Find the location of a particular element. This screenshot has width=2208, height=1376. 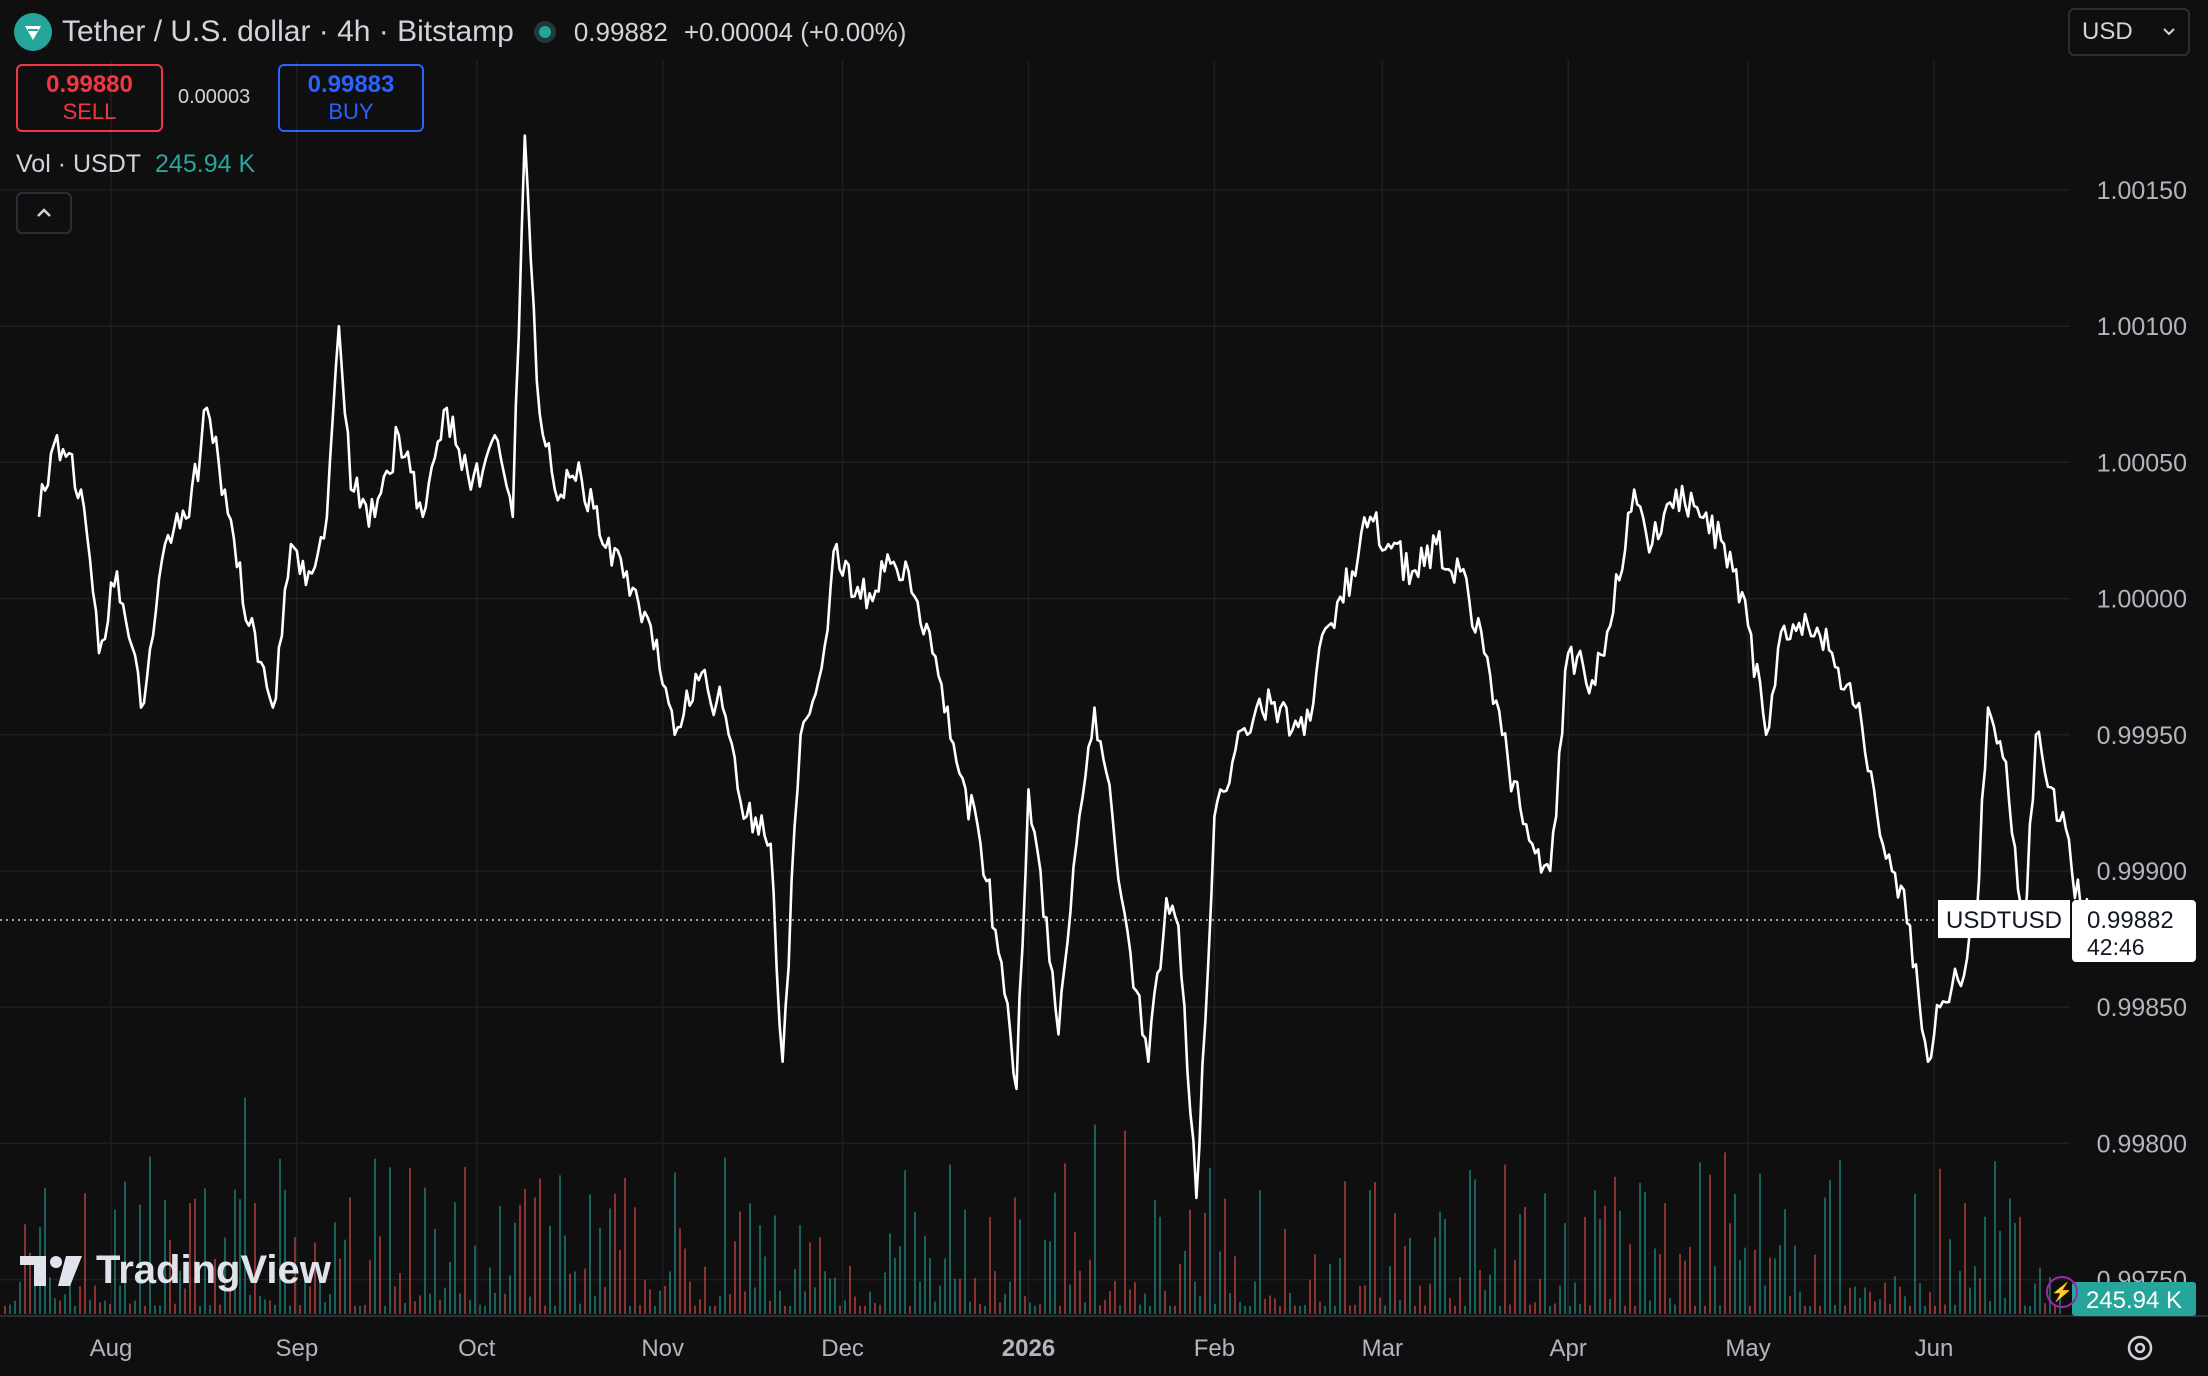

price-tick-label: 1.00150 is located at coordinates (2142, 191).